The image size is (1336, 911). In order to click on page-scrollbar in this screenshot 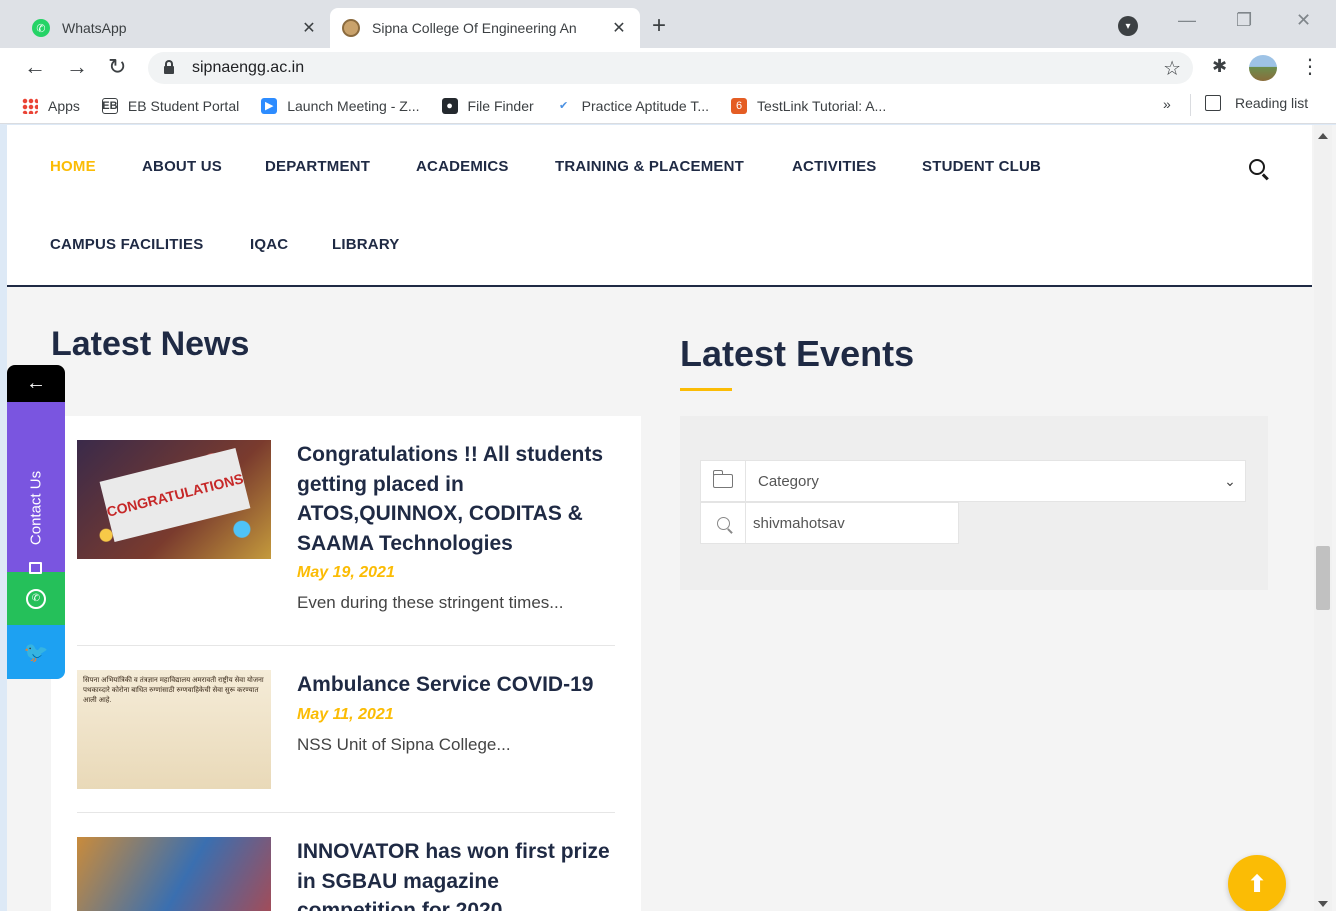, I will do `click(1323, 518)`.